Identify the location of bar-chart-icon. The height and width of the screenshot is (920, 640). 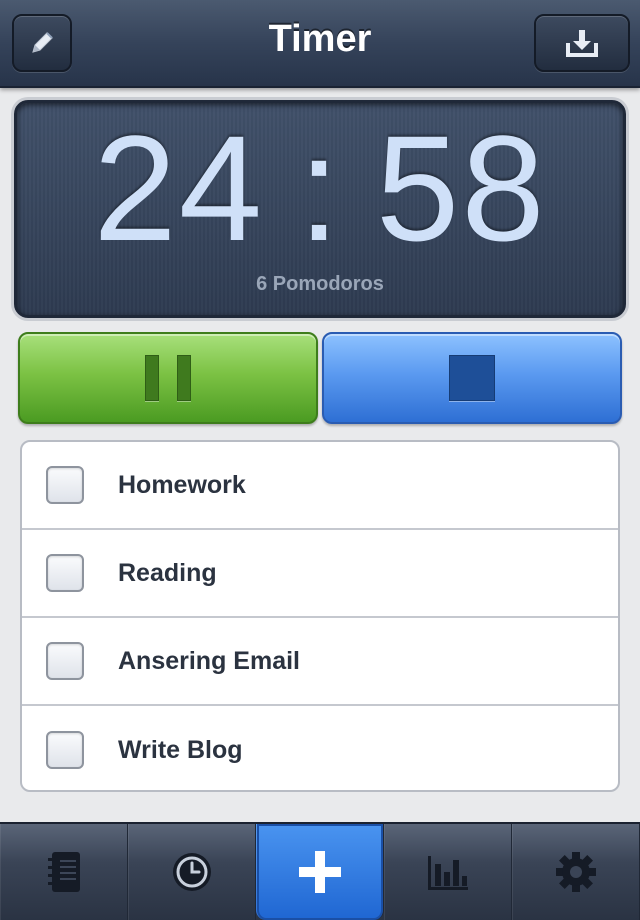
(448, 873).